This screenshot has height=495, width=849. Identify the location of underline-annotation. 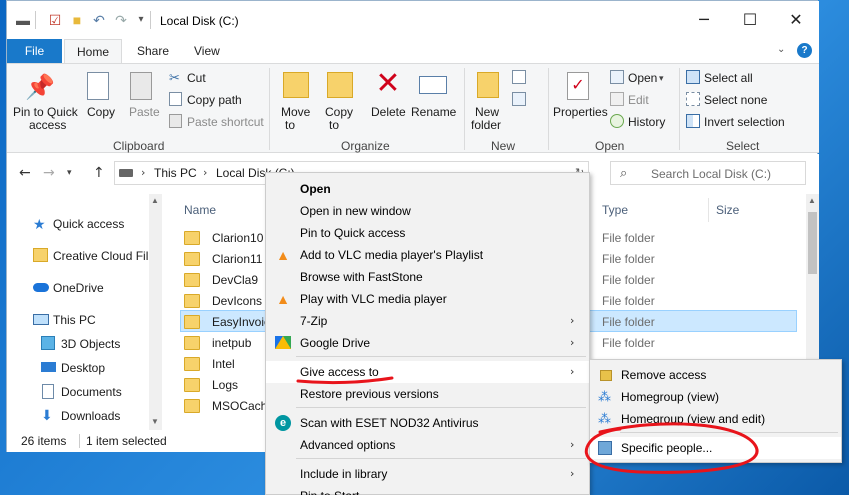
(345, 380).